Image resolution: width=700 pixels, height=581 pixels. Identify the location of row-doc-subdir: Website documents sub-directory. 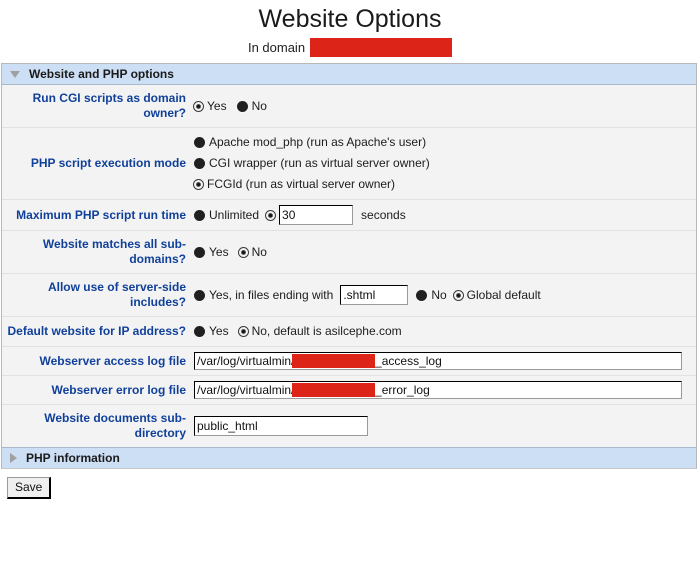
(349, 426).